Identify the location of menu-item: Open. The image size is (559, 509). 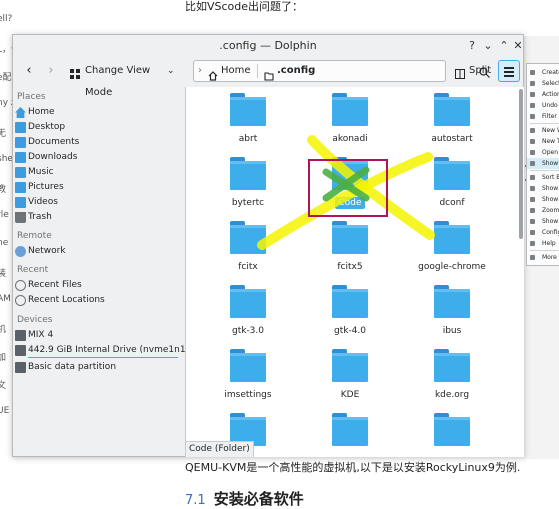
(543, 152).